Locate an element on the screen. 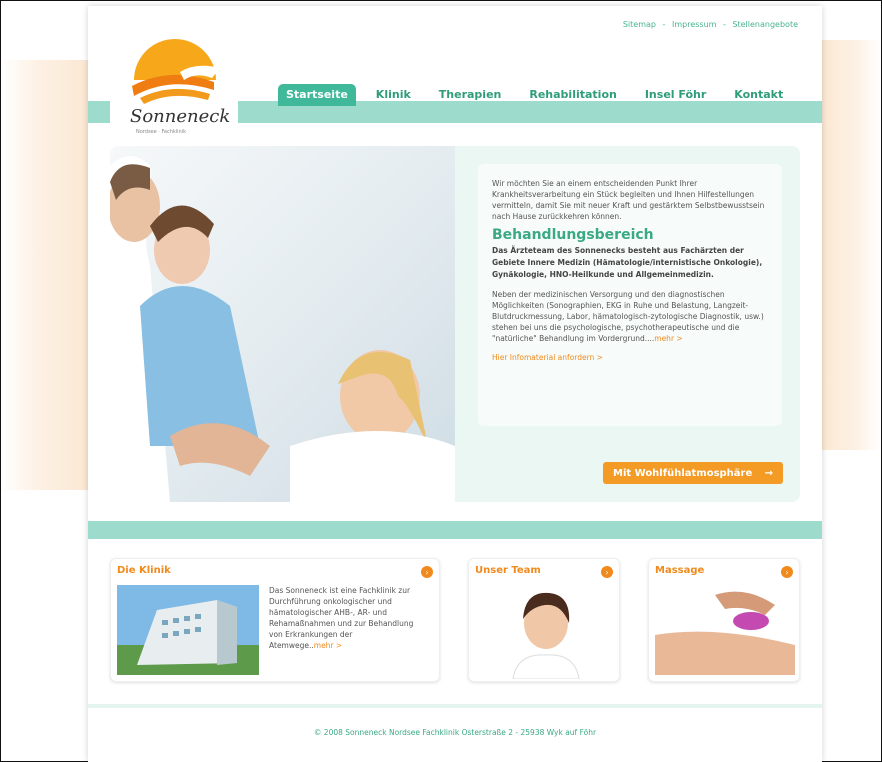 The height and width of the screenshot is (762, 882). wohlfuehl-button-label: Mit Wohlfühlatmosphäre is located at coordinates (683, 473).